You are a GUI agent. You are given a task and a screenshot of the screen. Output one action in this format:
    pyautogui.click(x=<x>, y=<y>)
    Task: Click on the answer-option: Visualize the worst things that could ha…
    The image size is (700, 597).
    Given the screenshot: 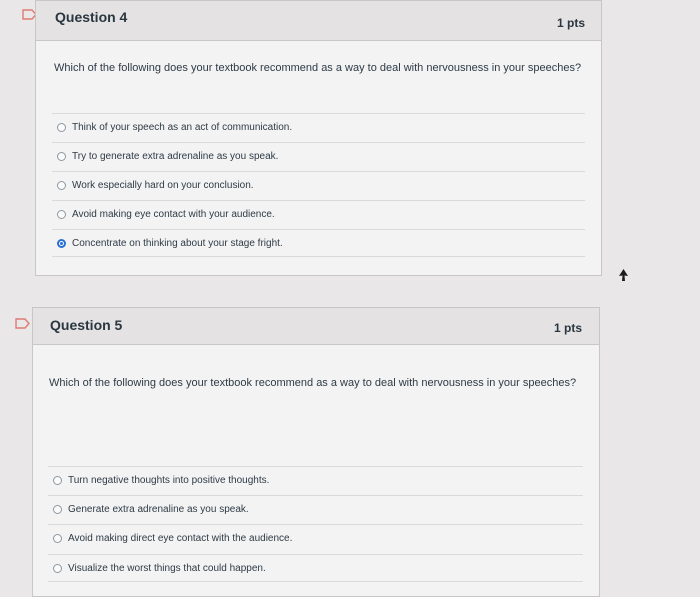 What is the action you would take?
    pyautogui.click(x=315, y=568)
    